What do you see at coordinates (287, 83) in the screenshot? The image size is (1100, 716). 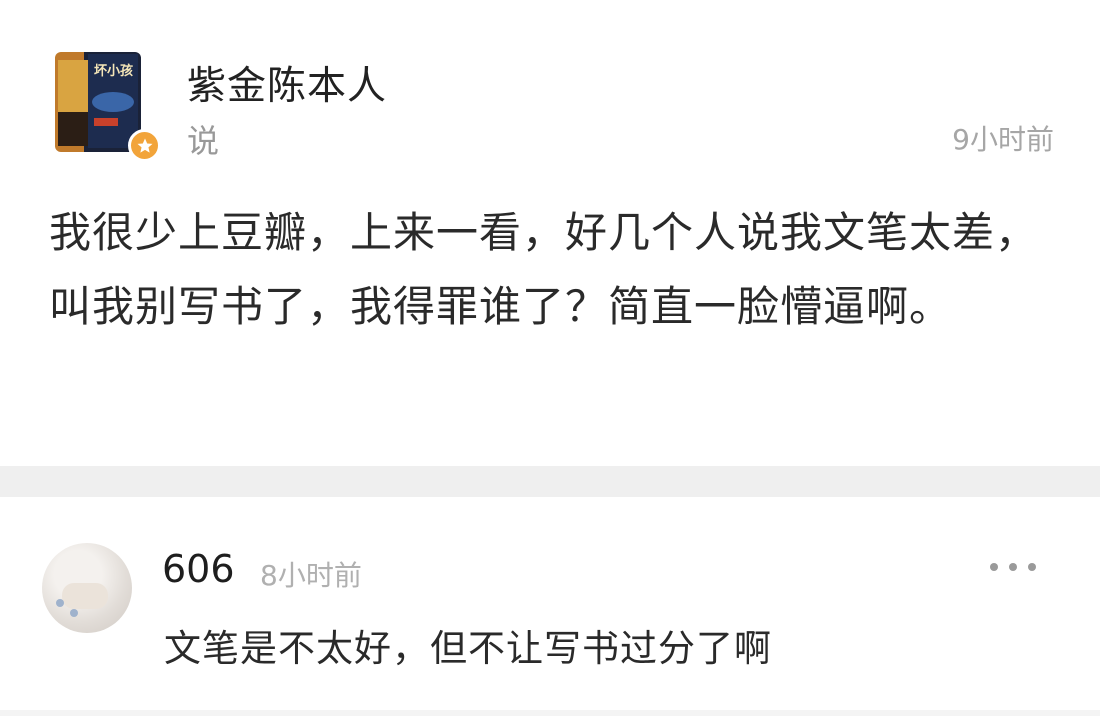 I see `post-author-name: 紫金陈本人` at bounding box center [287, 83].